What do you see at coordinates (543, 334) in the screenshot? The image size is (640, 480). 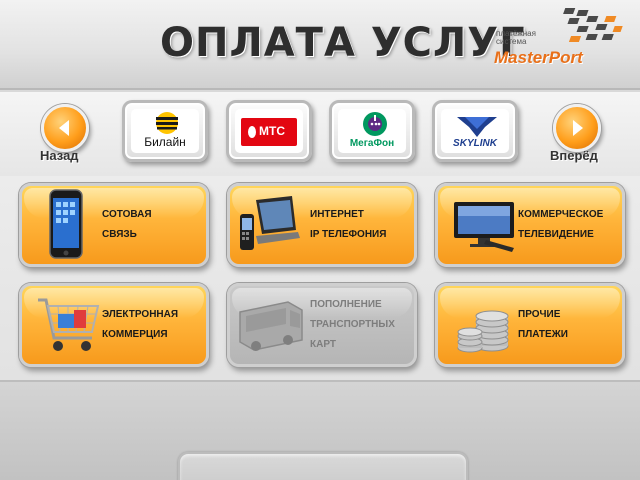 I see `service-other-line-2: ПЛАТЕЖИ` at bounding box center [543, 334].